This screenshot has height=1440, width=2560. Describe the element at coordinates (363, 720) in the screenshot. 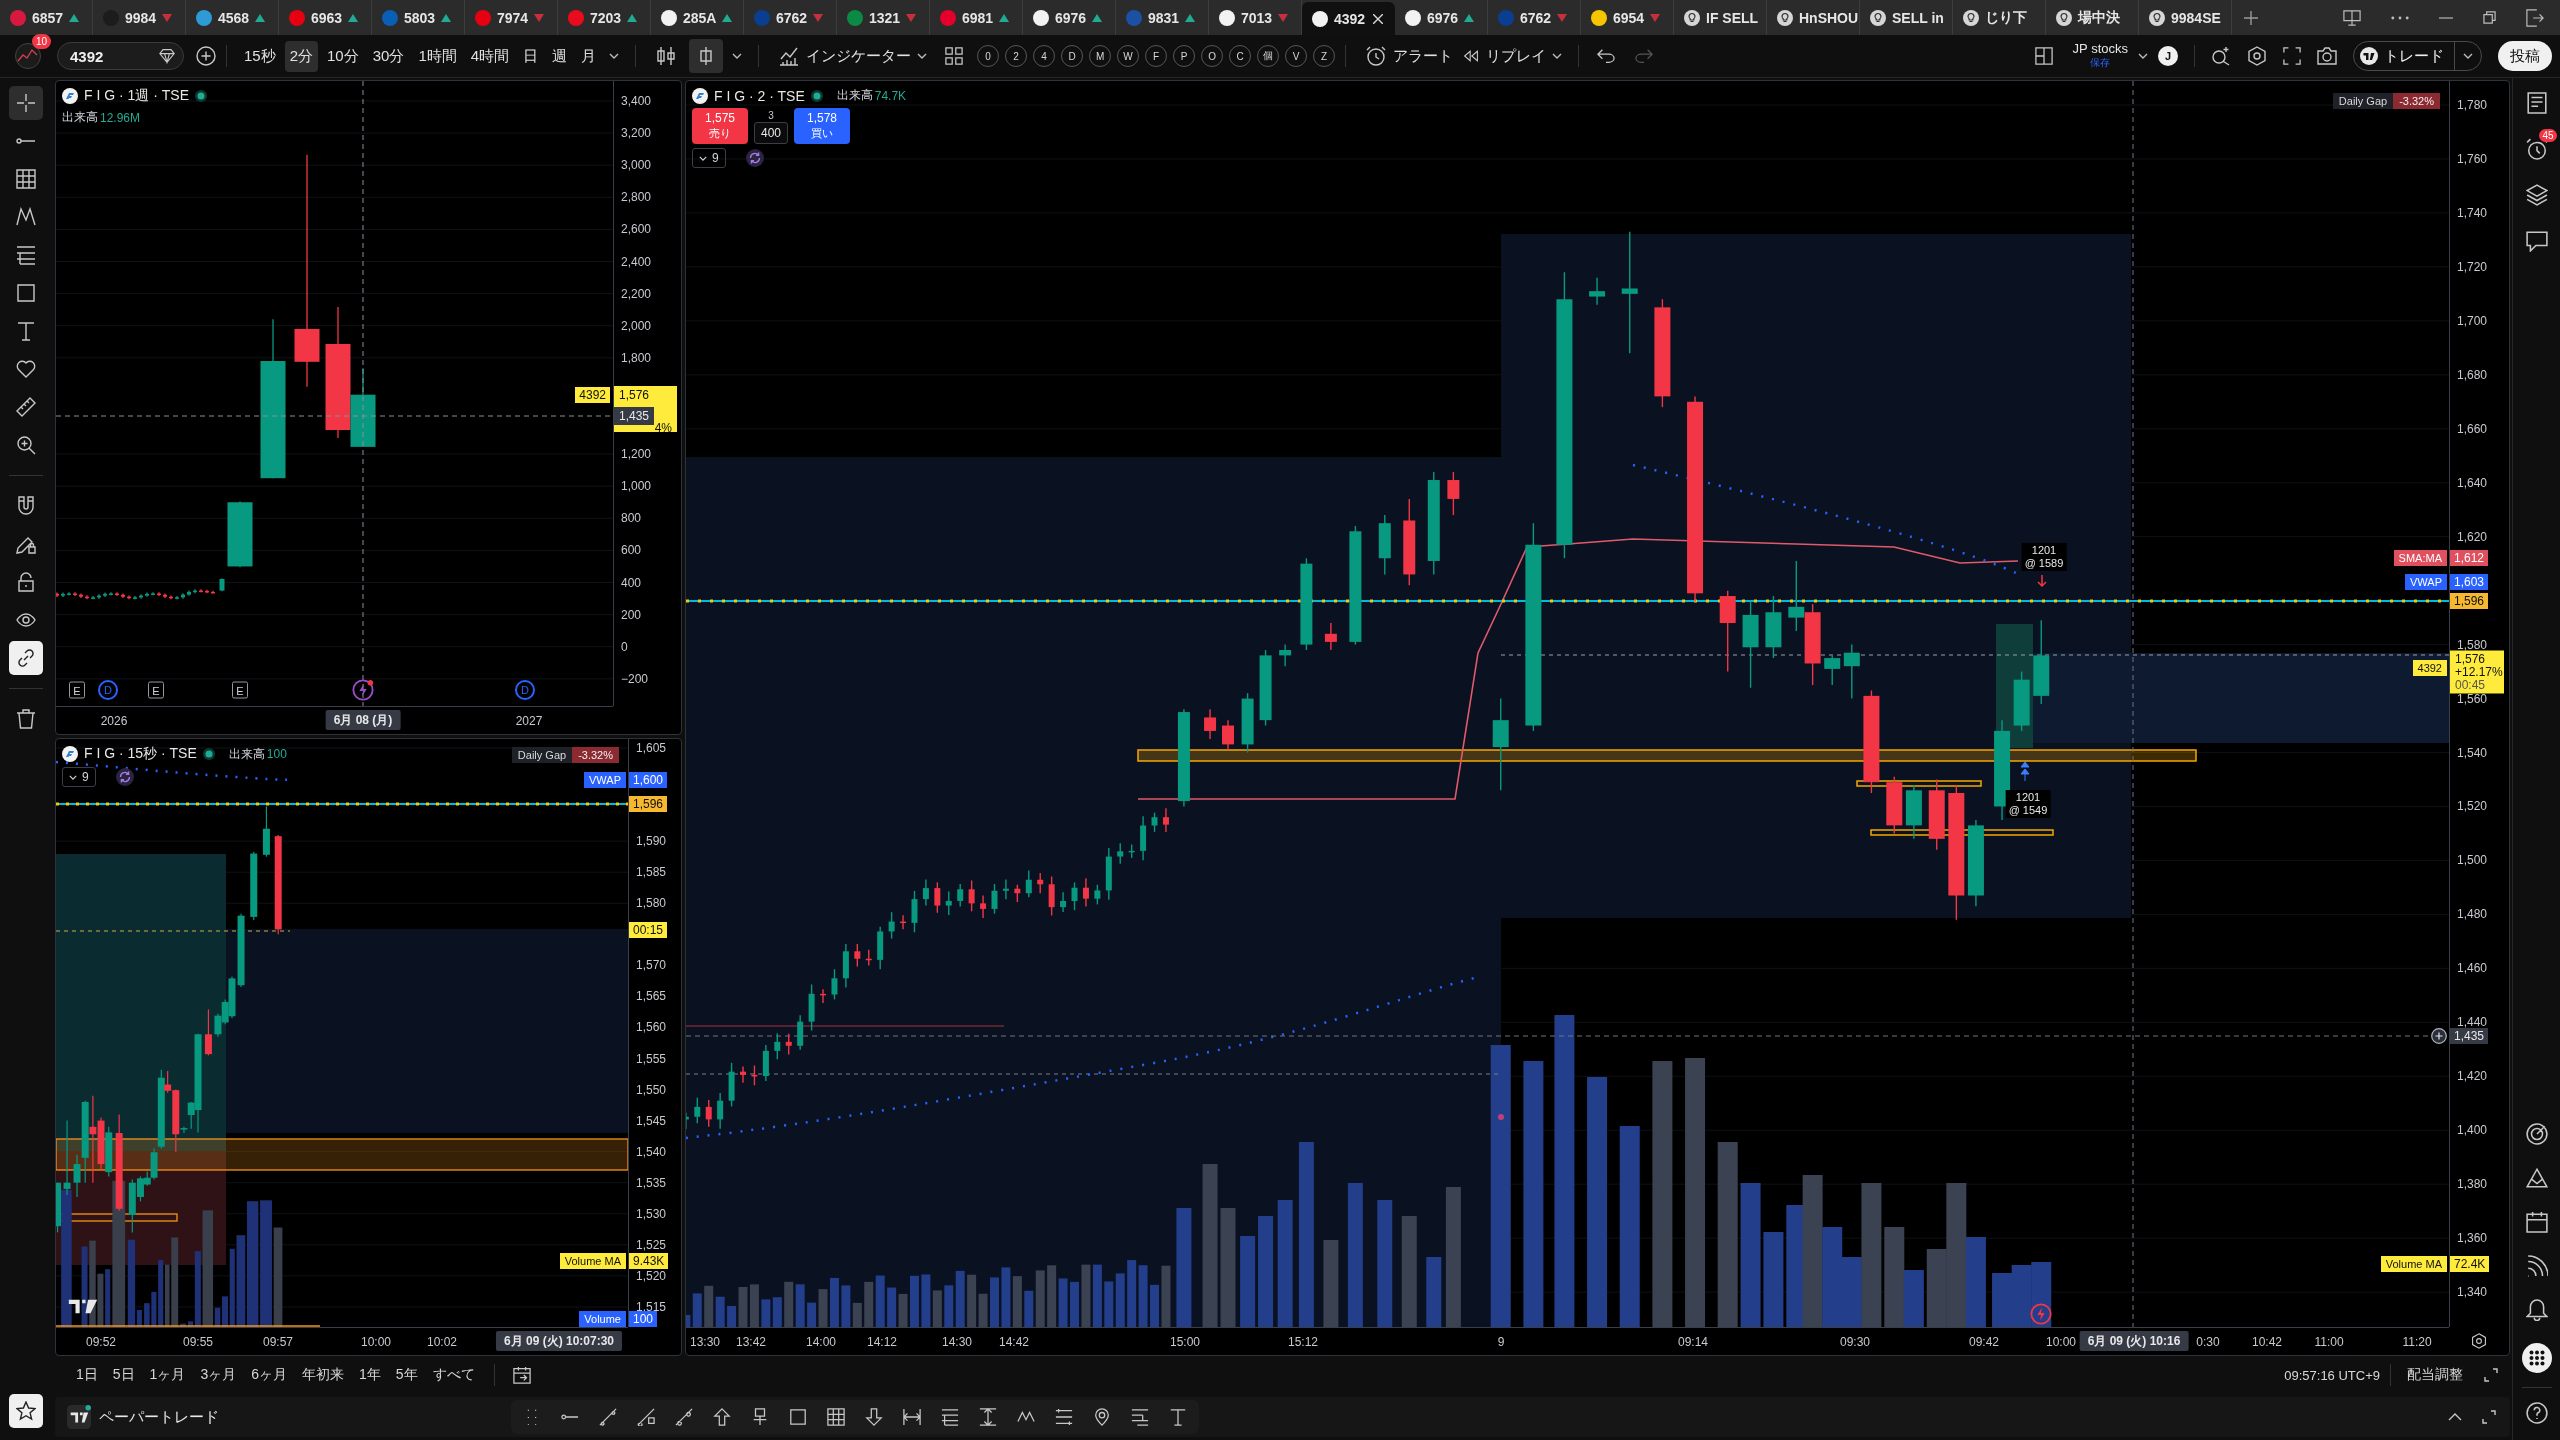

I see `crosshair-date-label: 6月 08 (月)` at that location.